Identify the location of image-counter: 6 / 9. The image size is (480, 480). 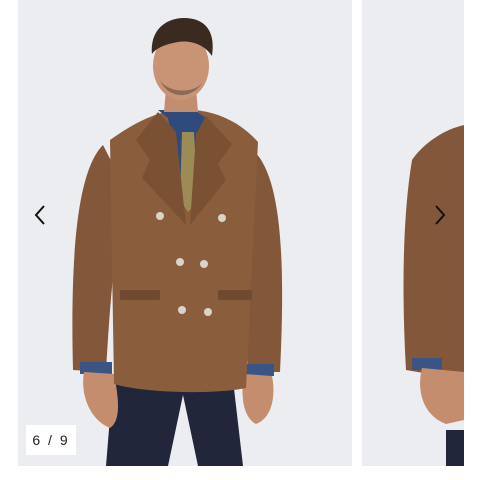
(51, 440).